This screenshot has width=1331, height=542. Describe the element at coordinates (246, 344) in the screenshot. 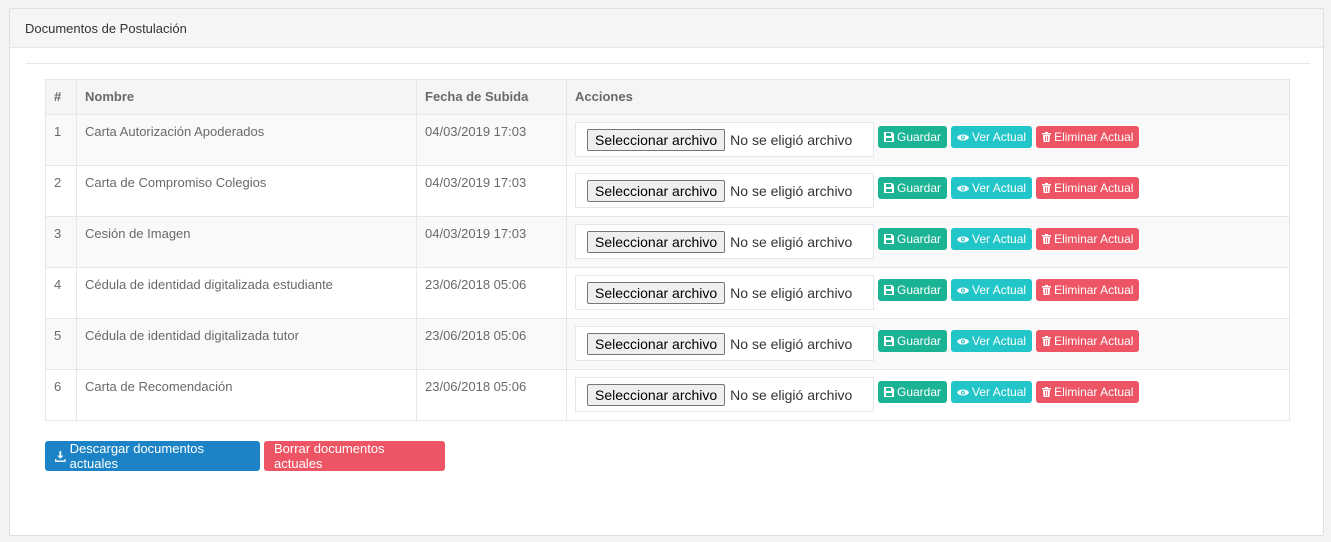

I see `document-name: Cédula de identidad digitalizada tutor` at that location.